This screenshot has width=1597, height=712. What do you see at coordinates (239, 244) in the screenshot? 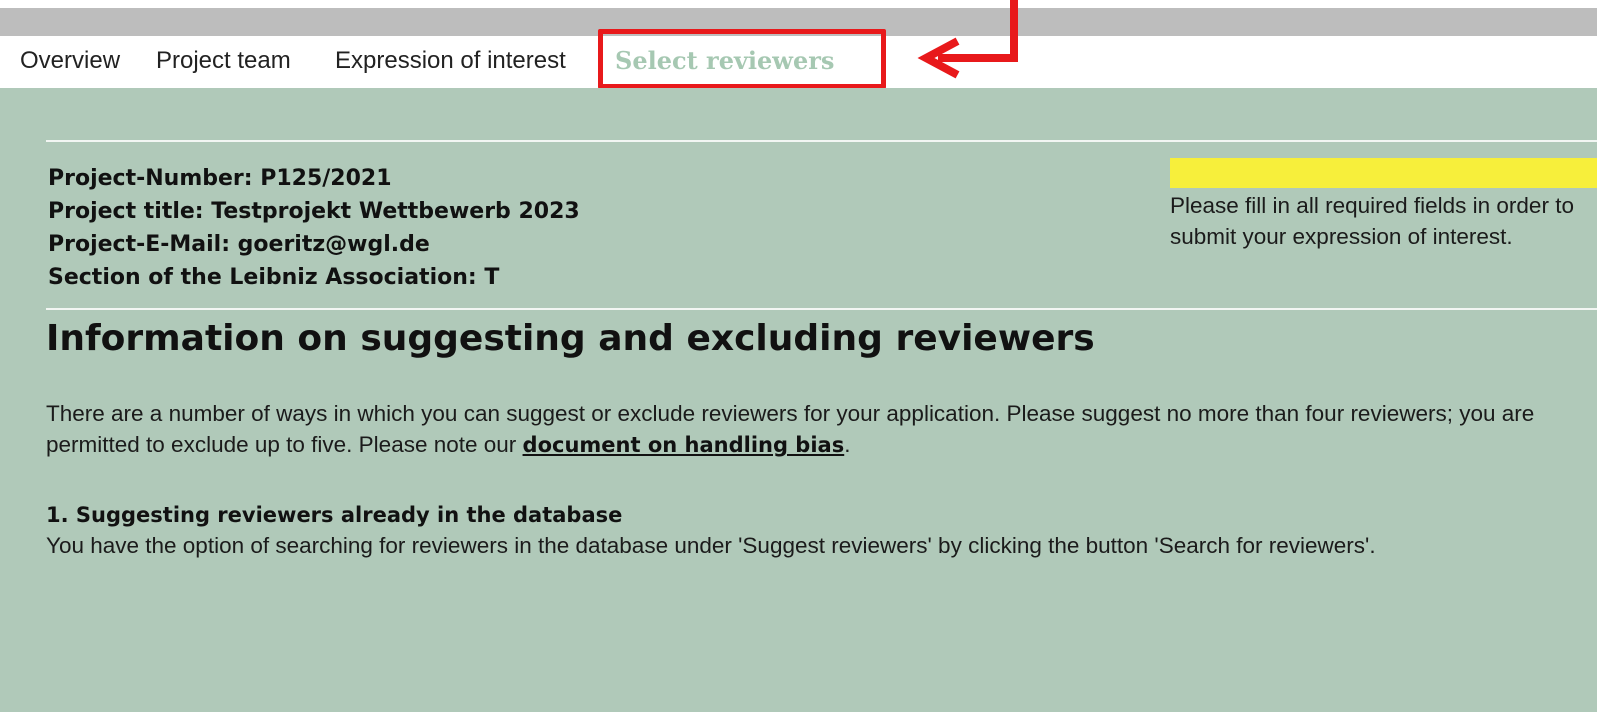
I see `project-email: Project-E-Mail: goeritz@wgl.de` at bounding box center [239, 244].